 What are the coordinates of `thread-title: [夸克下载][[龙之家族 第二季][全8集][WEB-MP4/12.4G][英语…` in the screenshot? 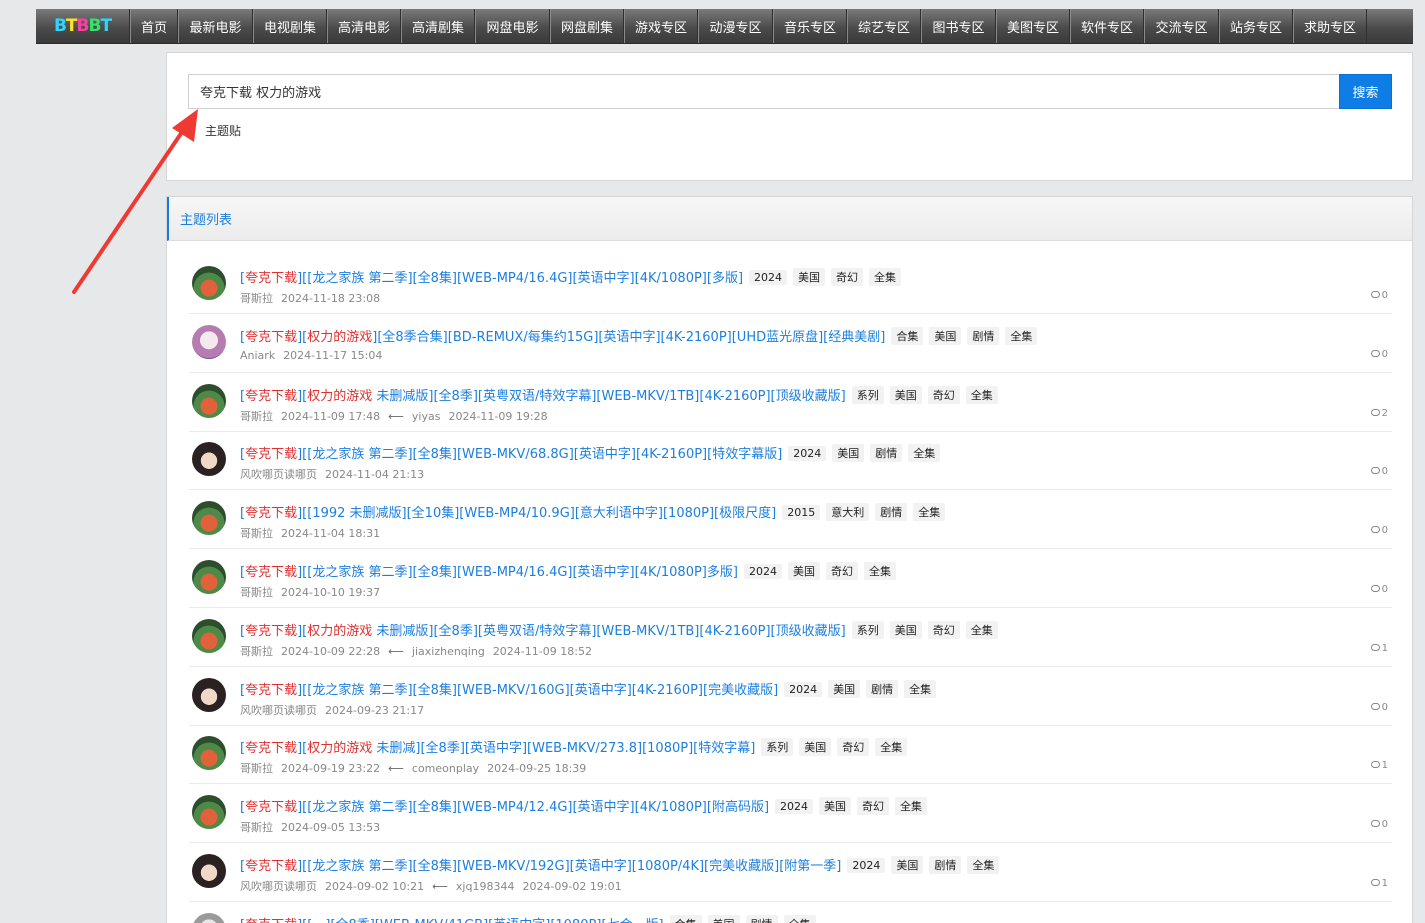 It's located at (584, 806).